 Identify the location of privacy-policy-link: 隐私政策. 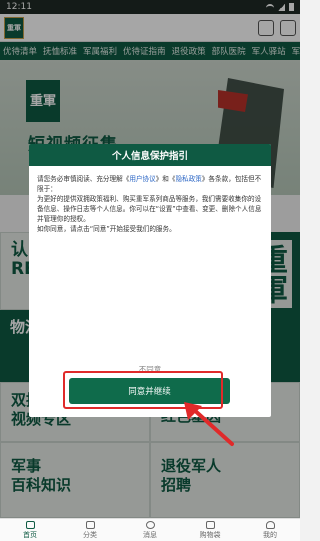
(188, 179).